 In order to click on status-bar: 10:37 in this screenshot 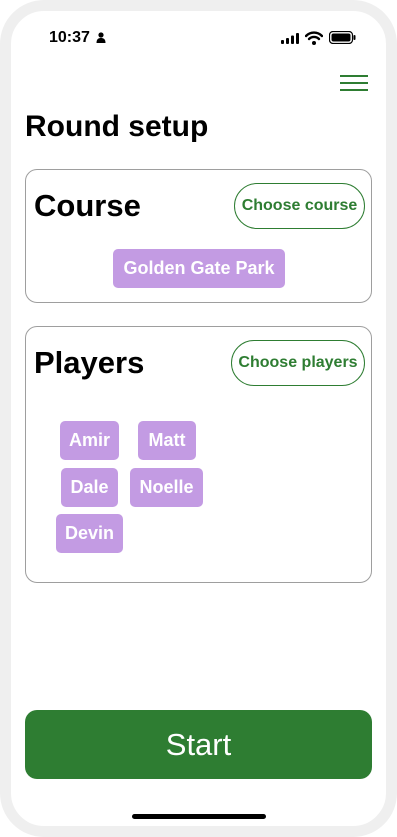, I will do `click(198, 30)`.